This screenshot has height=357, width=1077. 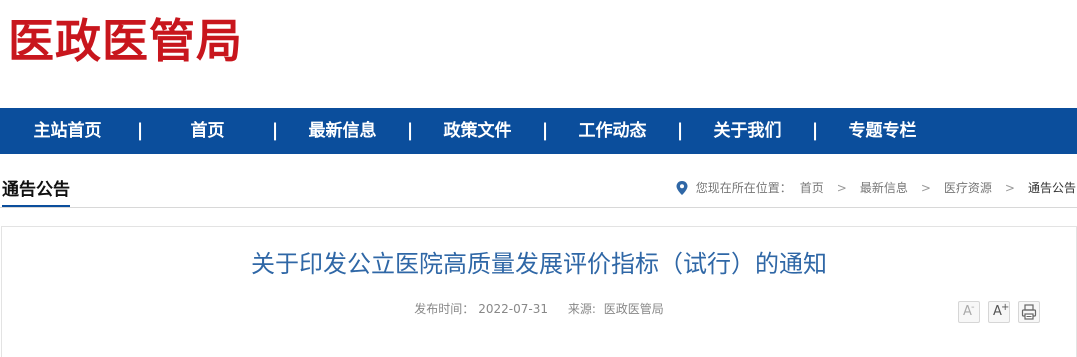 What do you see at coordinates (682, 188) in the screenshot?
I see `location-pin-icon` at bounding box center [682, 188].